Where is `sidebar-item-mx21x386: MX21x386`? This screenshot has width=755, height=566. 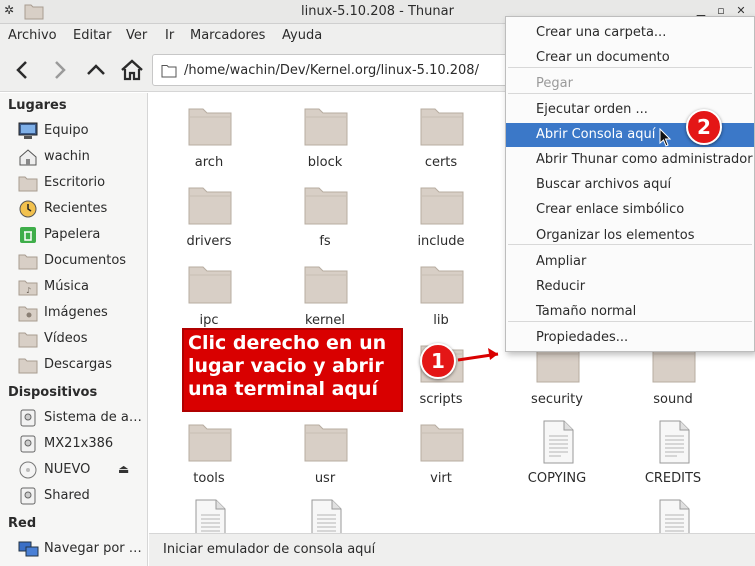 sidebar-item-mx21x386: MX21x386 is located at coordinates (73, 444).